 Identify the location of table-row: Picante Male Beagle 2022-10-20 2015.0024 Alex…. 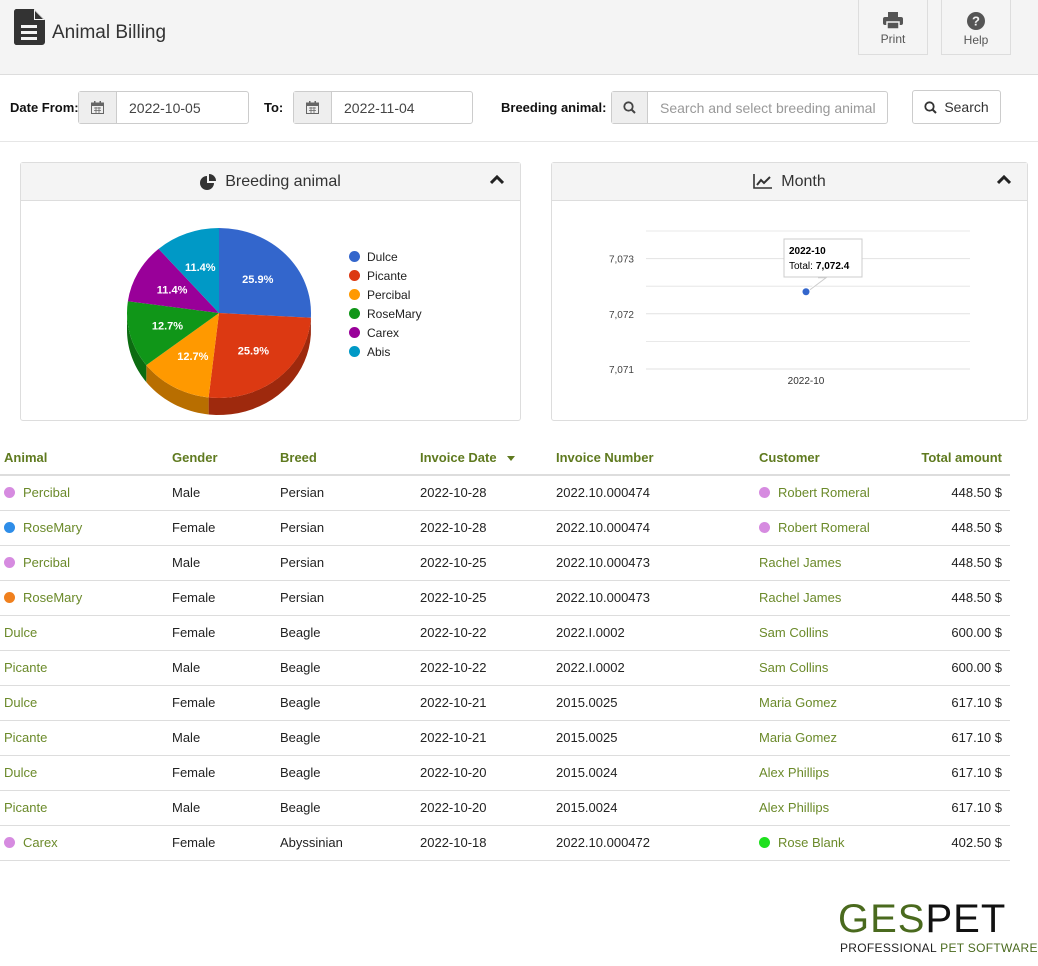
(505, 808).